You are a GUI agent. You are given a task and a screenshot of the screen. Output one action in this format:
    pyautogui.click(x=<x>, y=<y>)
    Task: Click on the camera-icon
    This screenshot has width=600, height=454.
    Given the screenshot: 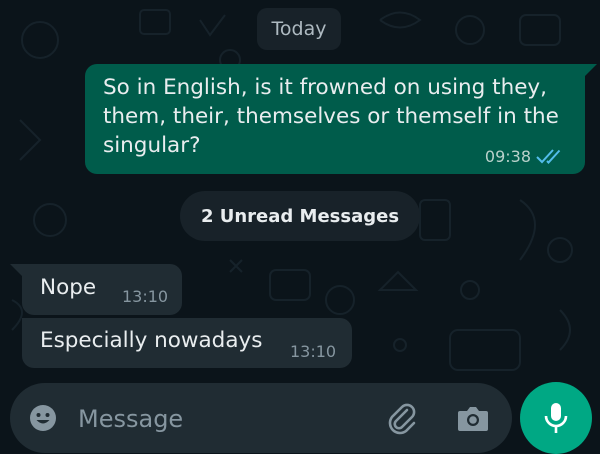 What is the action you would take?
    pyautogui.click(x=473, y=418)
    